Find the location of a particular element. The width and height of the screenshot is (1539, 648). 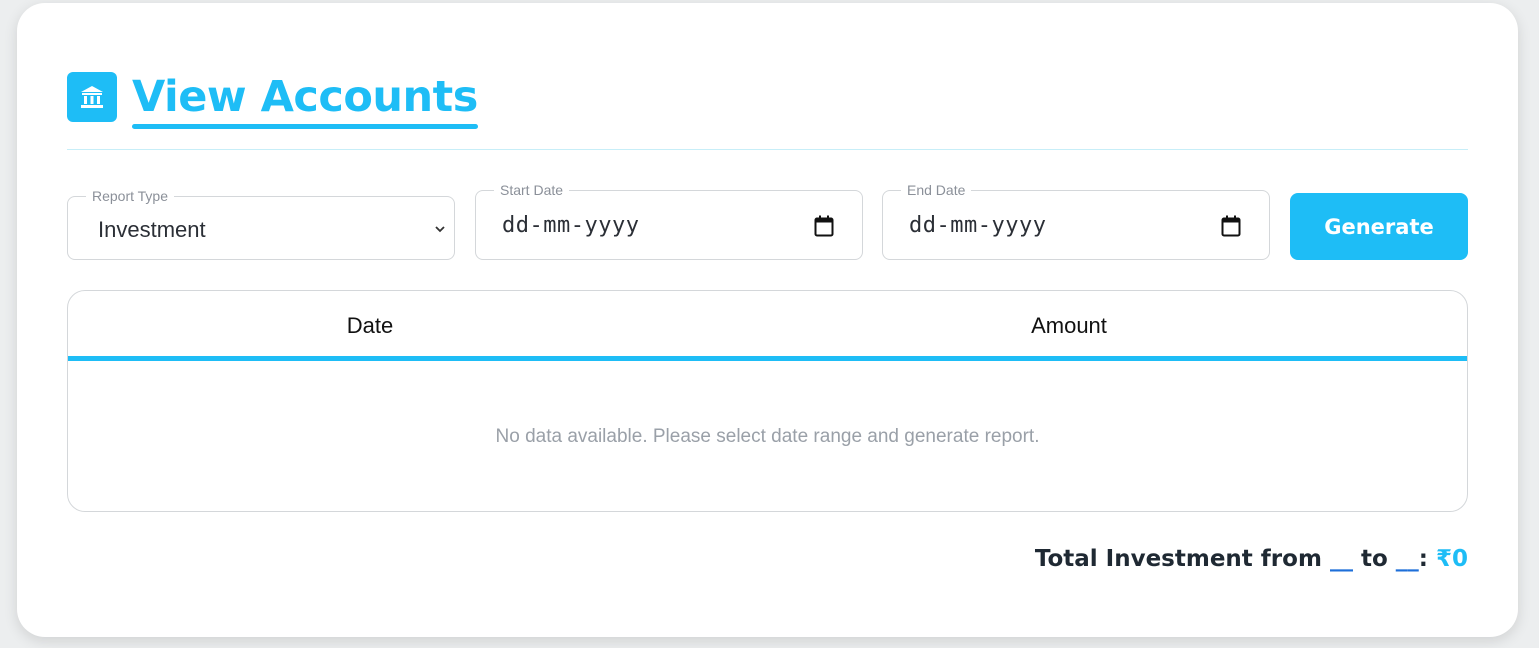

end-date-label: End Date is located at coordinates (936, 190).